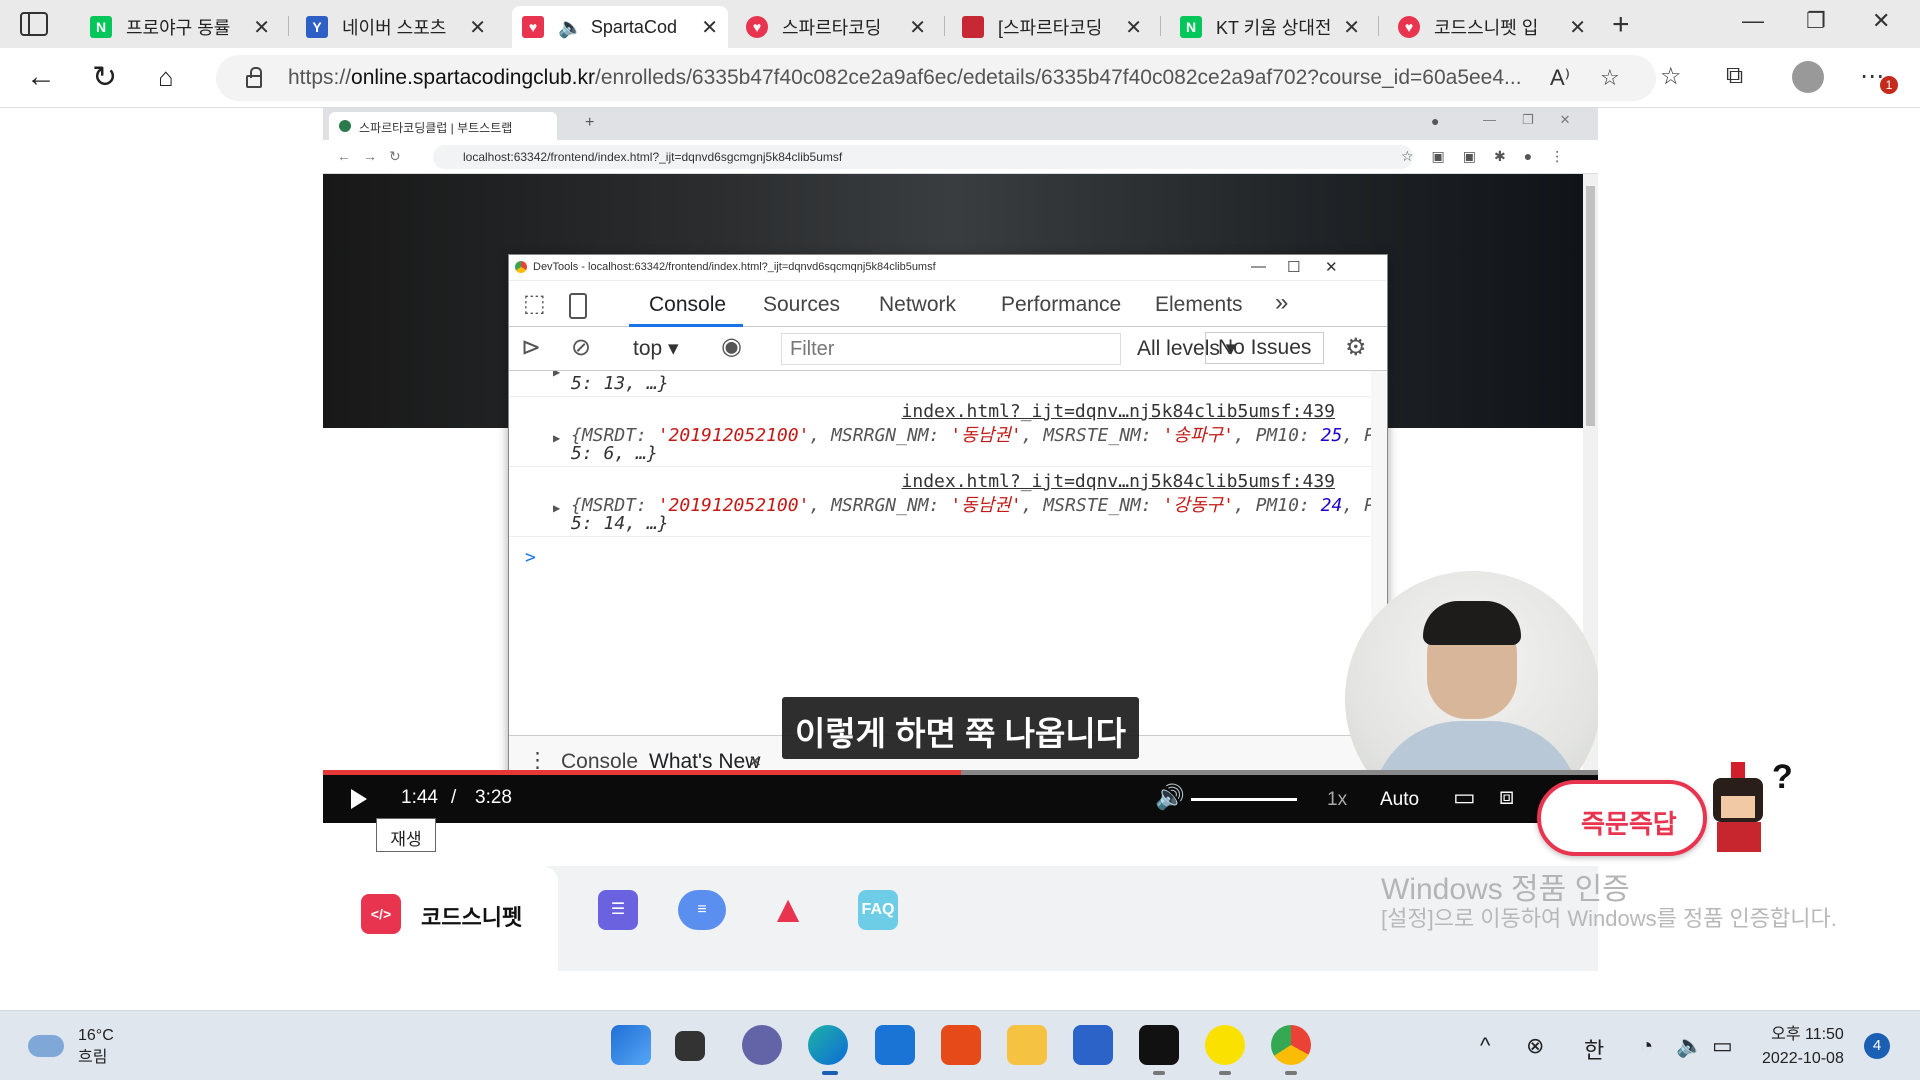  I want to click on video-record-icon: ●, so click(1435, 121).